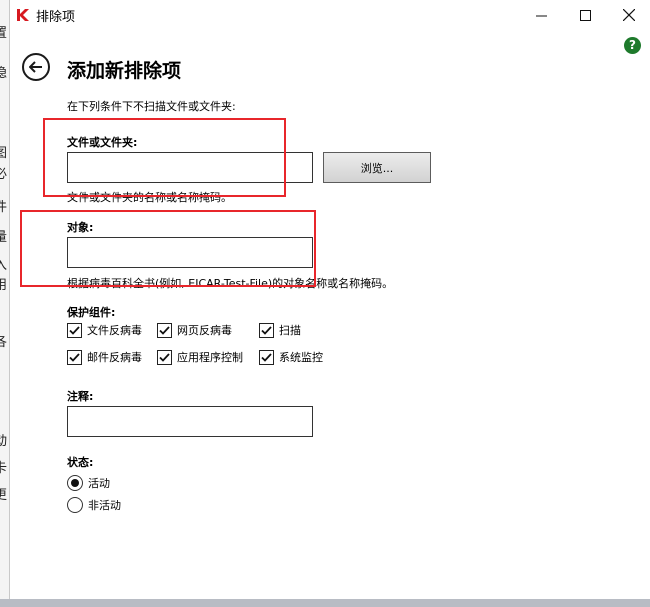 The height and width of the screenshot is (607, 650). Describe the element at coordinates (23, 15) in the screenshot. I see `kaspersky-logo-icon` at that location.